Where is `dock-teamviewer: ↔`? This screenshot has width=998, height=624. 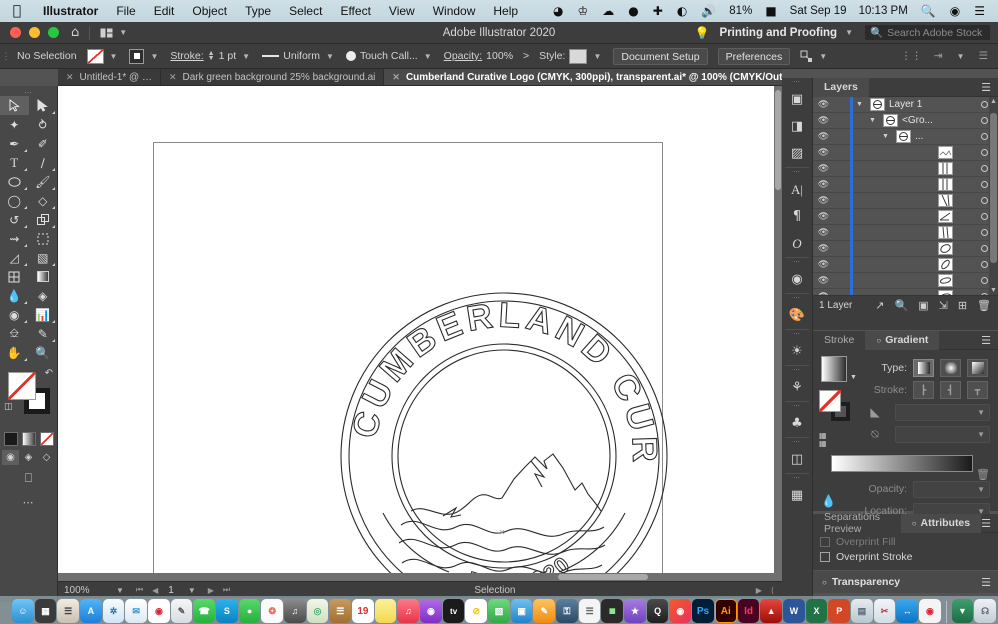
dock-teamviewer: ↔ is located at coordinates (907, 611).